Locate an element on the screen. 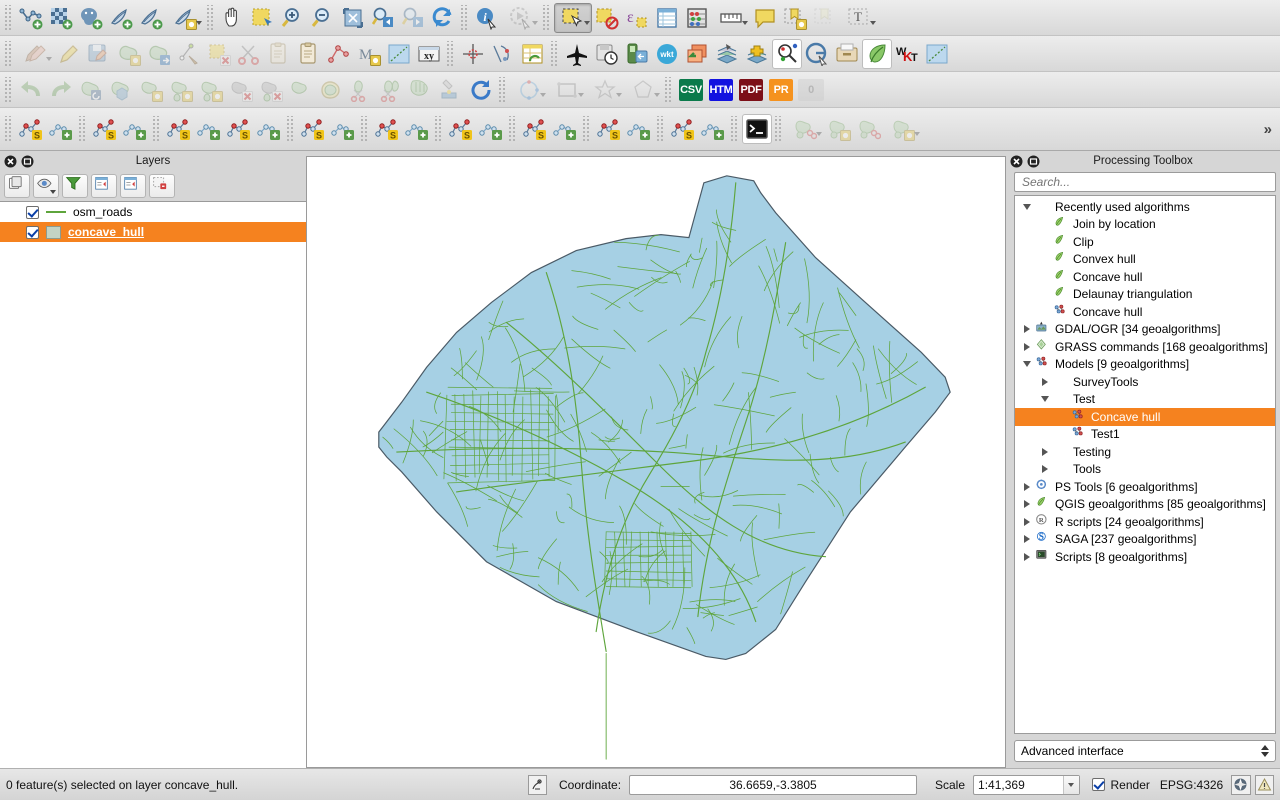 Image resolution: width=1280 pixels, height=800 pixels. zoom-out-button is located at coordinates (323, 18).